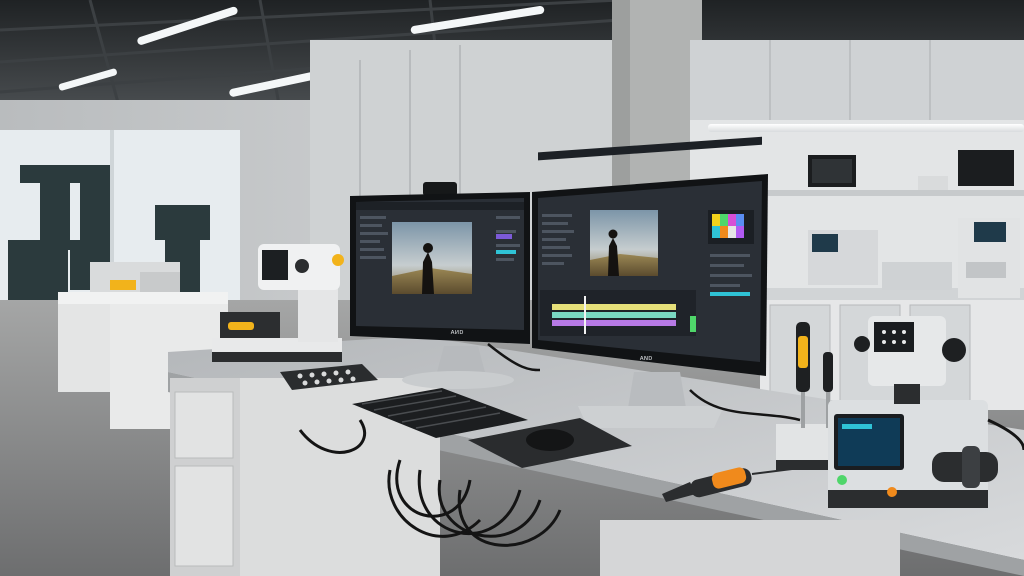  What do you see at coordinates (866, 128) in the screenshot?
I see `shelf-light` at bounding box center [866, 128].